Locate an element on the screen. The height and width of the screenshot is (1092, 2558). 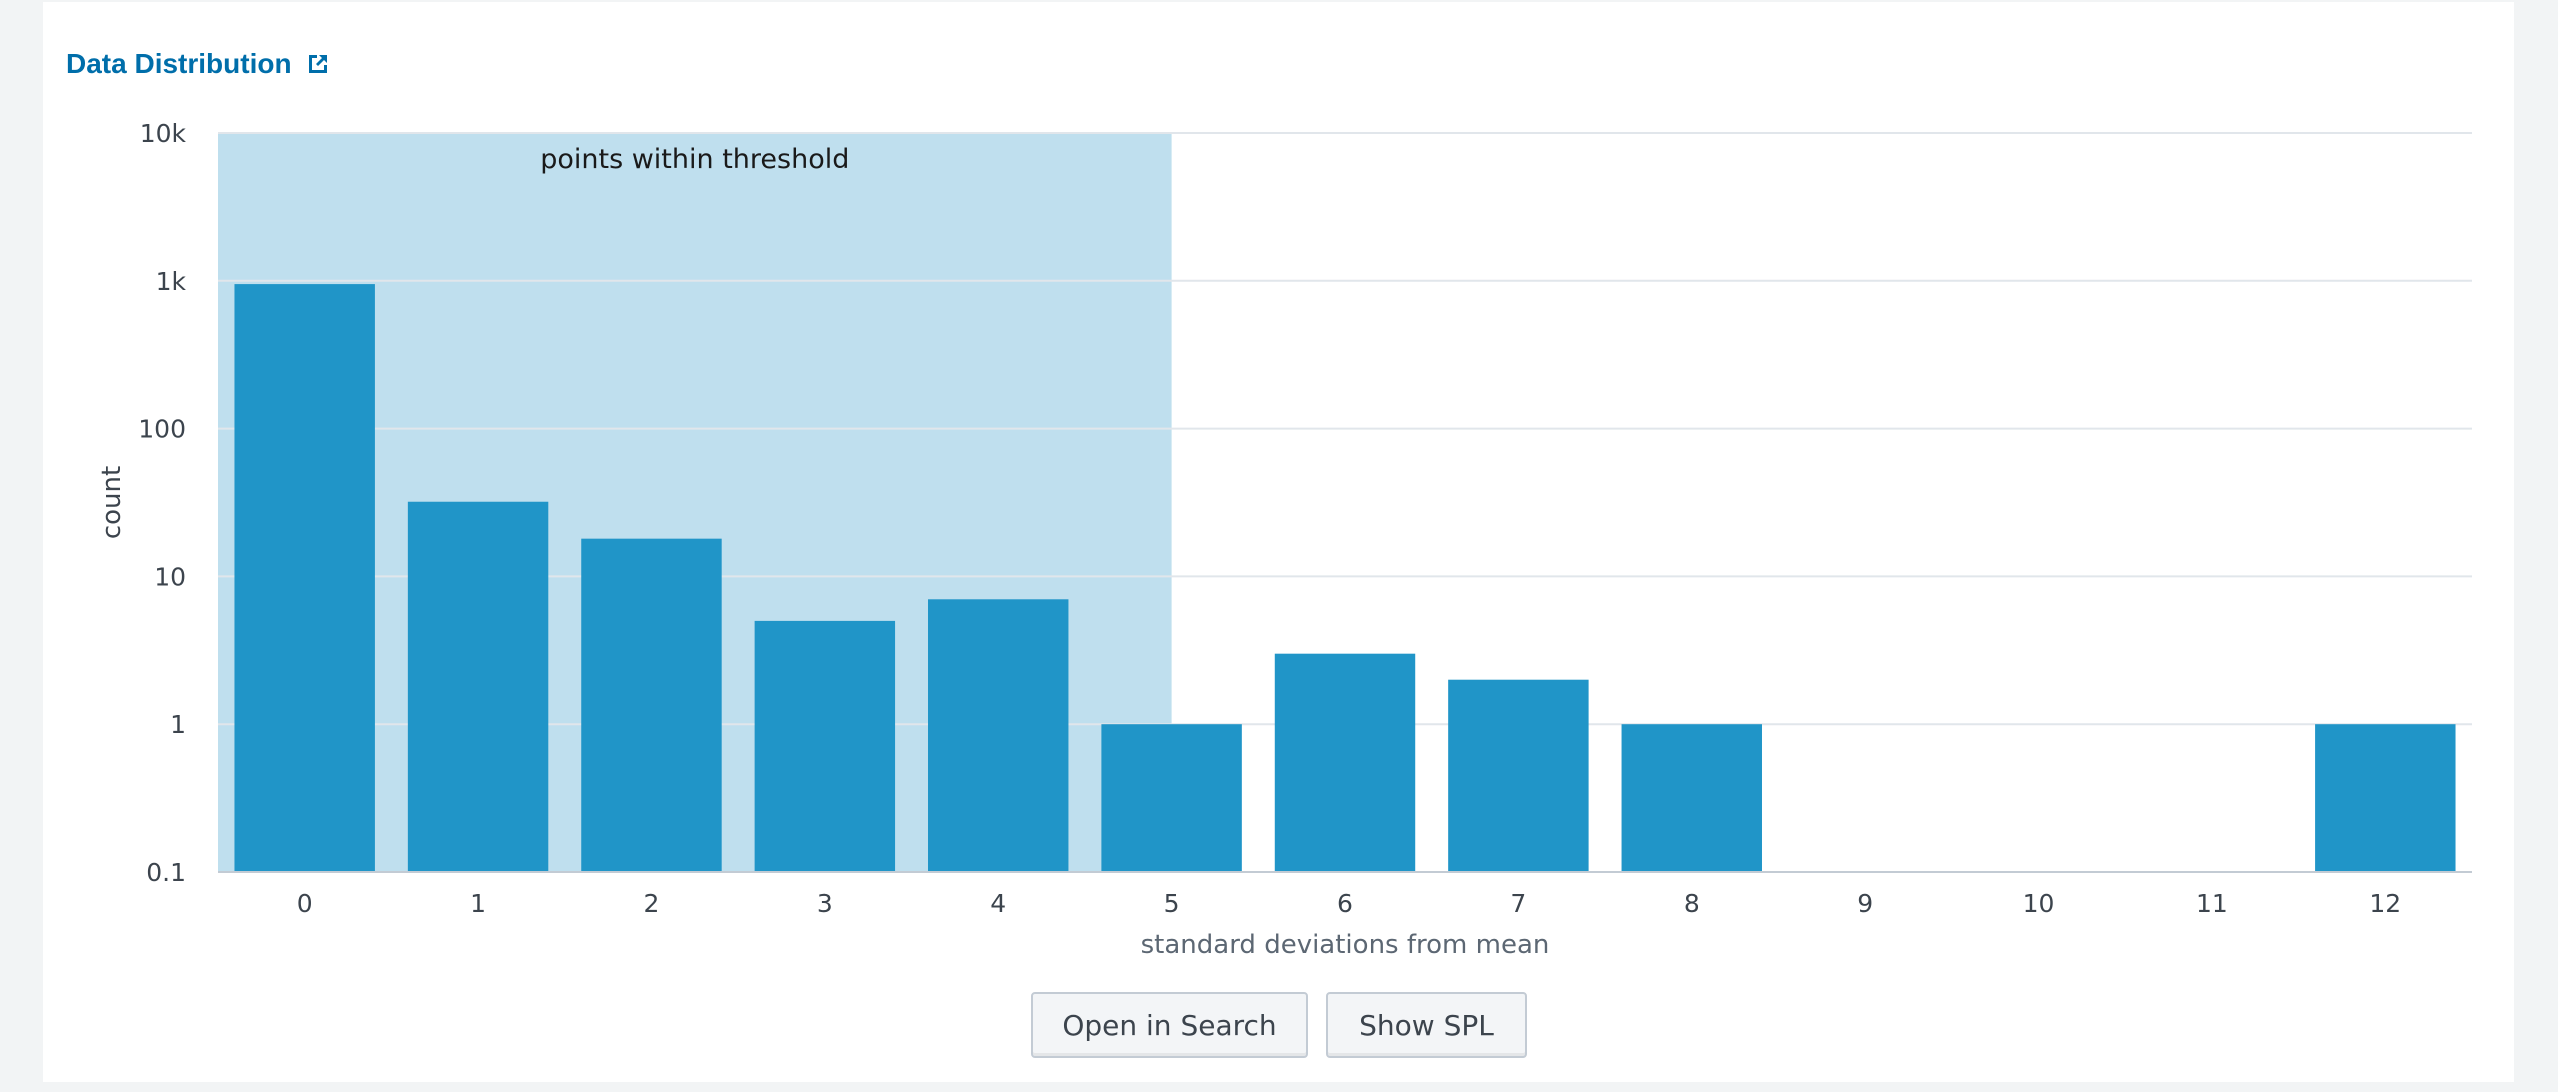
y-tick-label: 10 is located at coordinates (170, 576).